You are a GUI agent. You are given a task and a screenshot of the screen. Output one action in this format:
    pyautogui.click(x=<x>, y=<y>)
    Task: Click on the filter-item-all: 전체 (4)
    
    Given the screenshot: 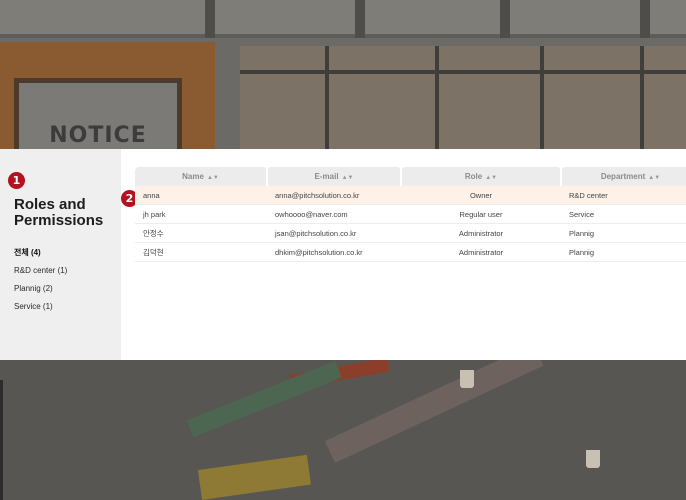 What is the action you would take?
    pyautogui.click(x=40, y=256)
    